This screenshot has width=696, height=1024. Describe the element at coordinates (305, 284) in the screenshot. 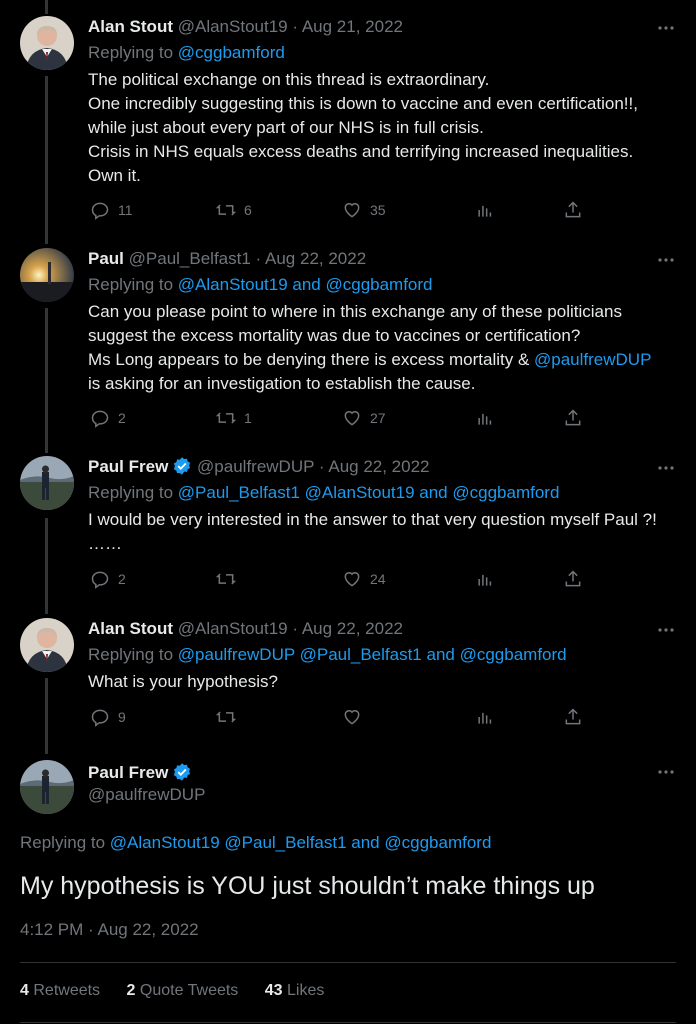

I see `reply-mention: @AlanStout19 and @cggbamford` at that location.